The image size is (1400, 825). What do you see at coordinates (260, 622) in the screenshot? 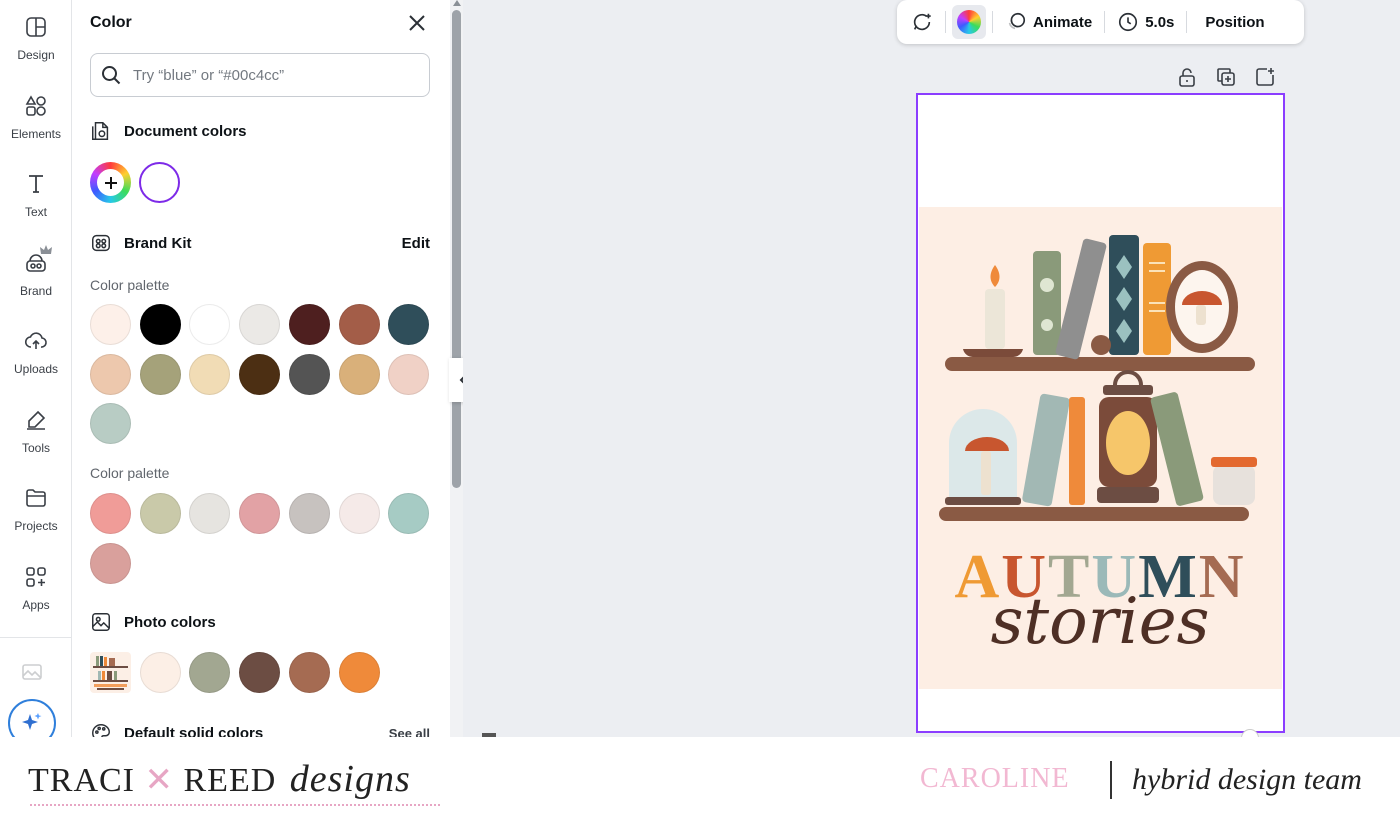
I see `photo-colors-header: Photo colors` at bounding box center [260, 622].